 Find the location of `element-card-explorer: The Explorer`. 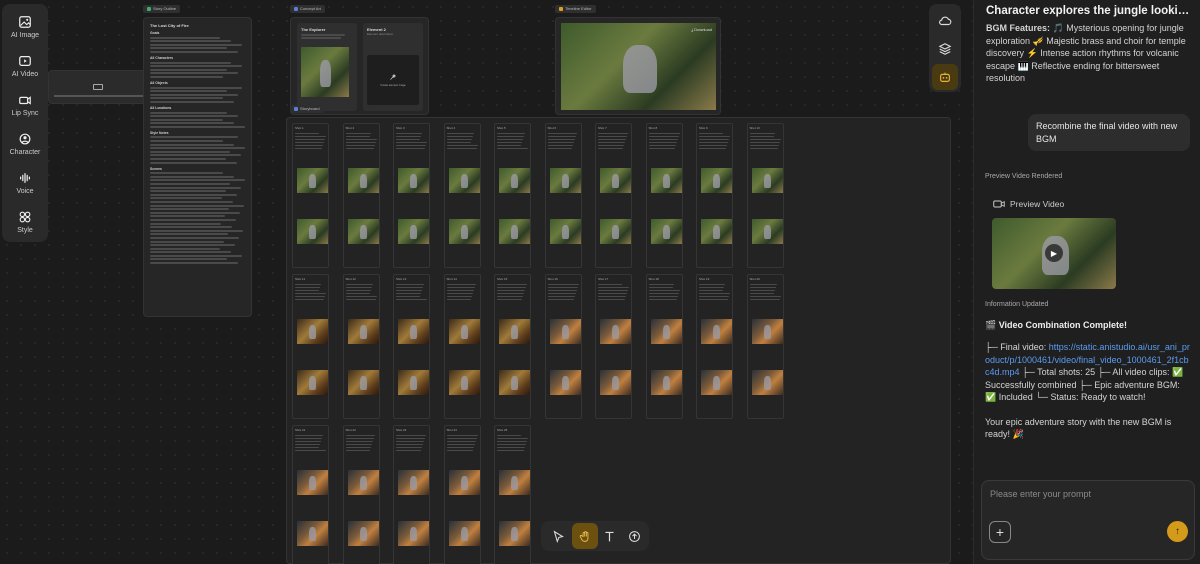

element-card-explorer: The Explorer is located at coordinates (327, 67).